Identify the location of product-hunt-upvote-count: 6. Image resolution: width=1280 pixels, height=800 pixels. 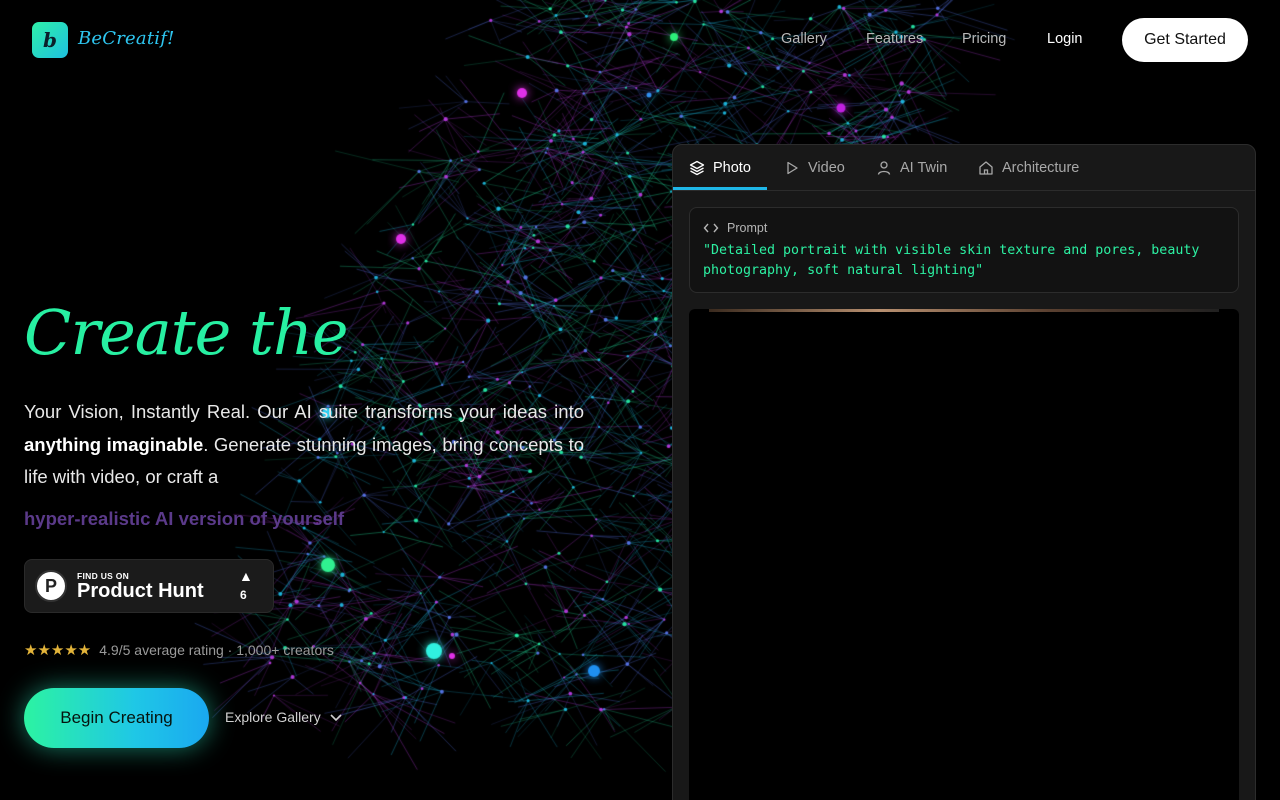
(243, 595).